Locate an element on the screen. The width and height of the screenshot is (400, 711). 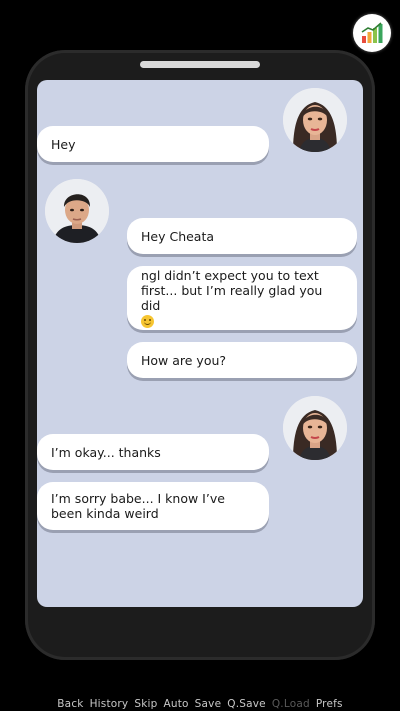
slightly-smiling-face-icon is located at coordinates (147, 322).